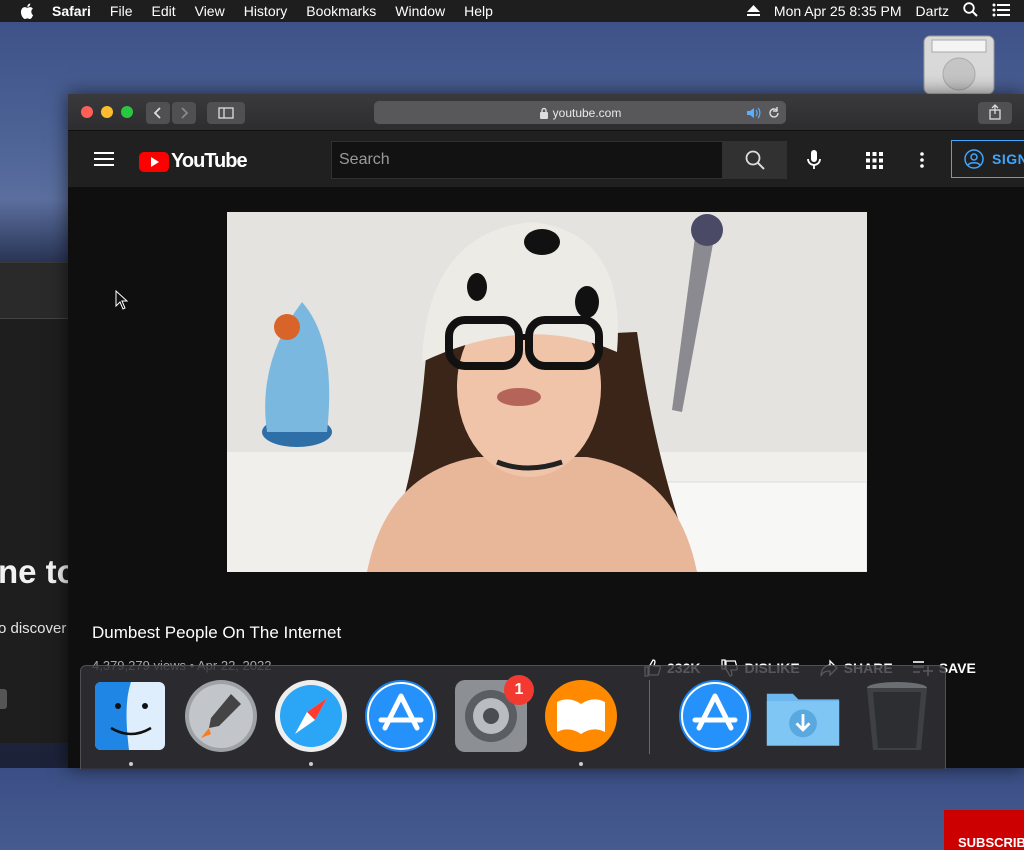 This screenshot has width=1024, height=850. What do you see at coordinates (163, 11) in the screenshot?
I see `menu-edit: Edit` at bounding box center [163, 11].